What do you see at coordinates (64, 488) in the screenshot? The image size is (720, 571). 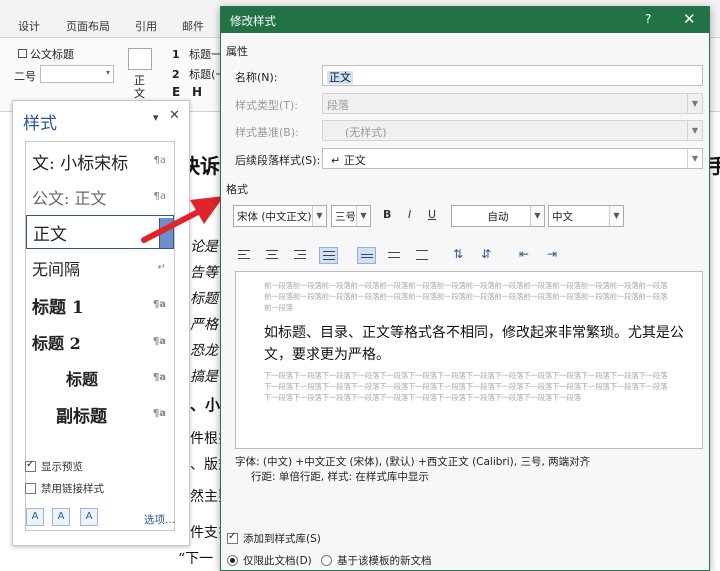 I see `disable-linked-styles-checkbox: 禁用链接样式` at bounding box center [64, 488].